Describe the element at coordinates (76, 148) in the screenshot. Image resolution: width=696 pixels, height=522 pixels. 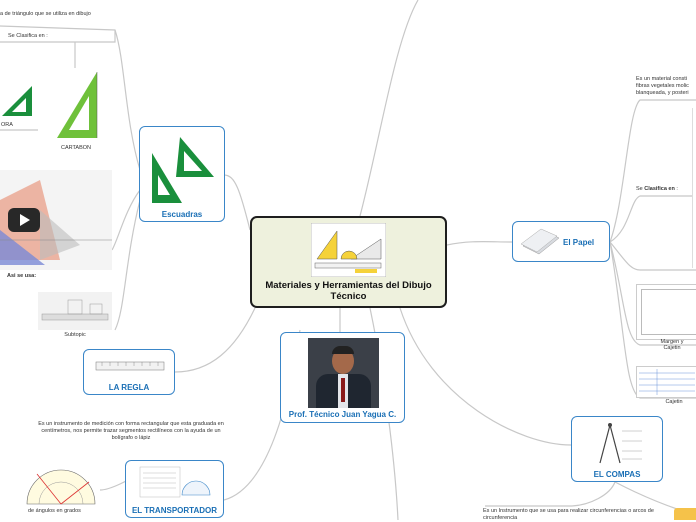
I see `cartabon-caption: CARTABON` at that location.